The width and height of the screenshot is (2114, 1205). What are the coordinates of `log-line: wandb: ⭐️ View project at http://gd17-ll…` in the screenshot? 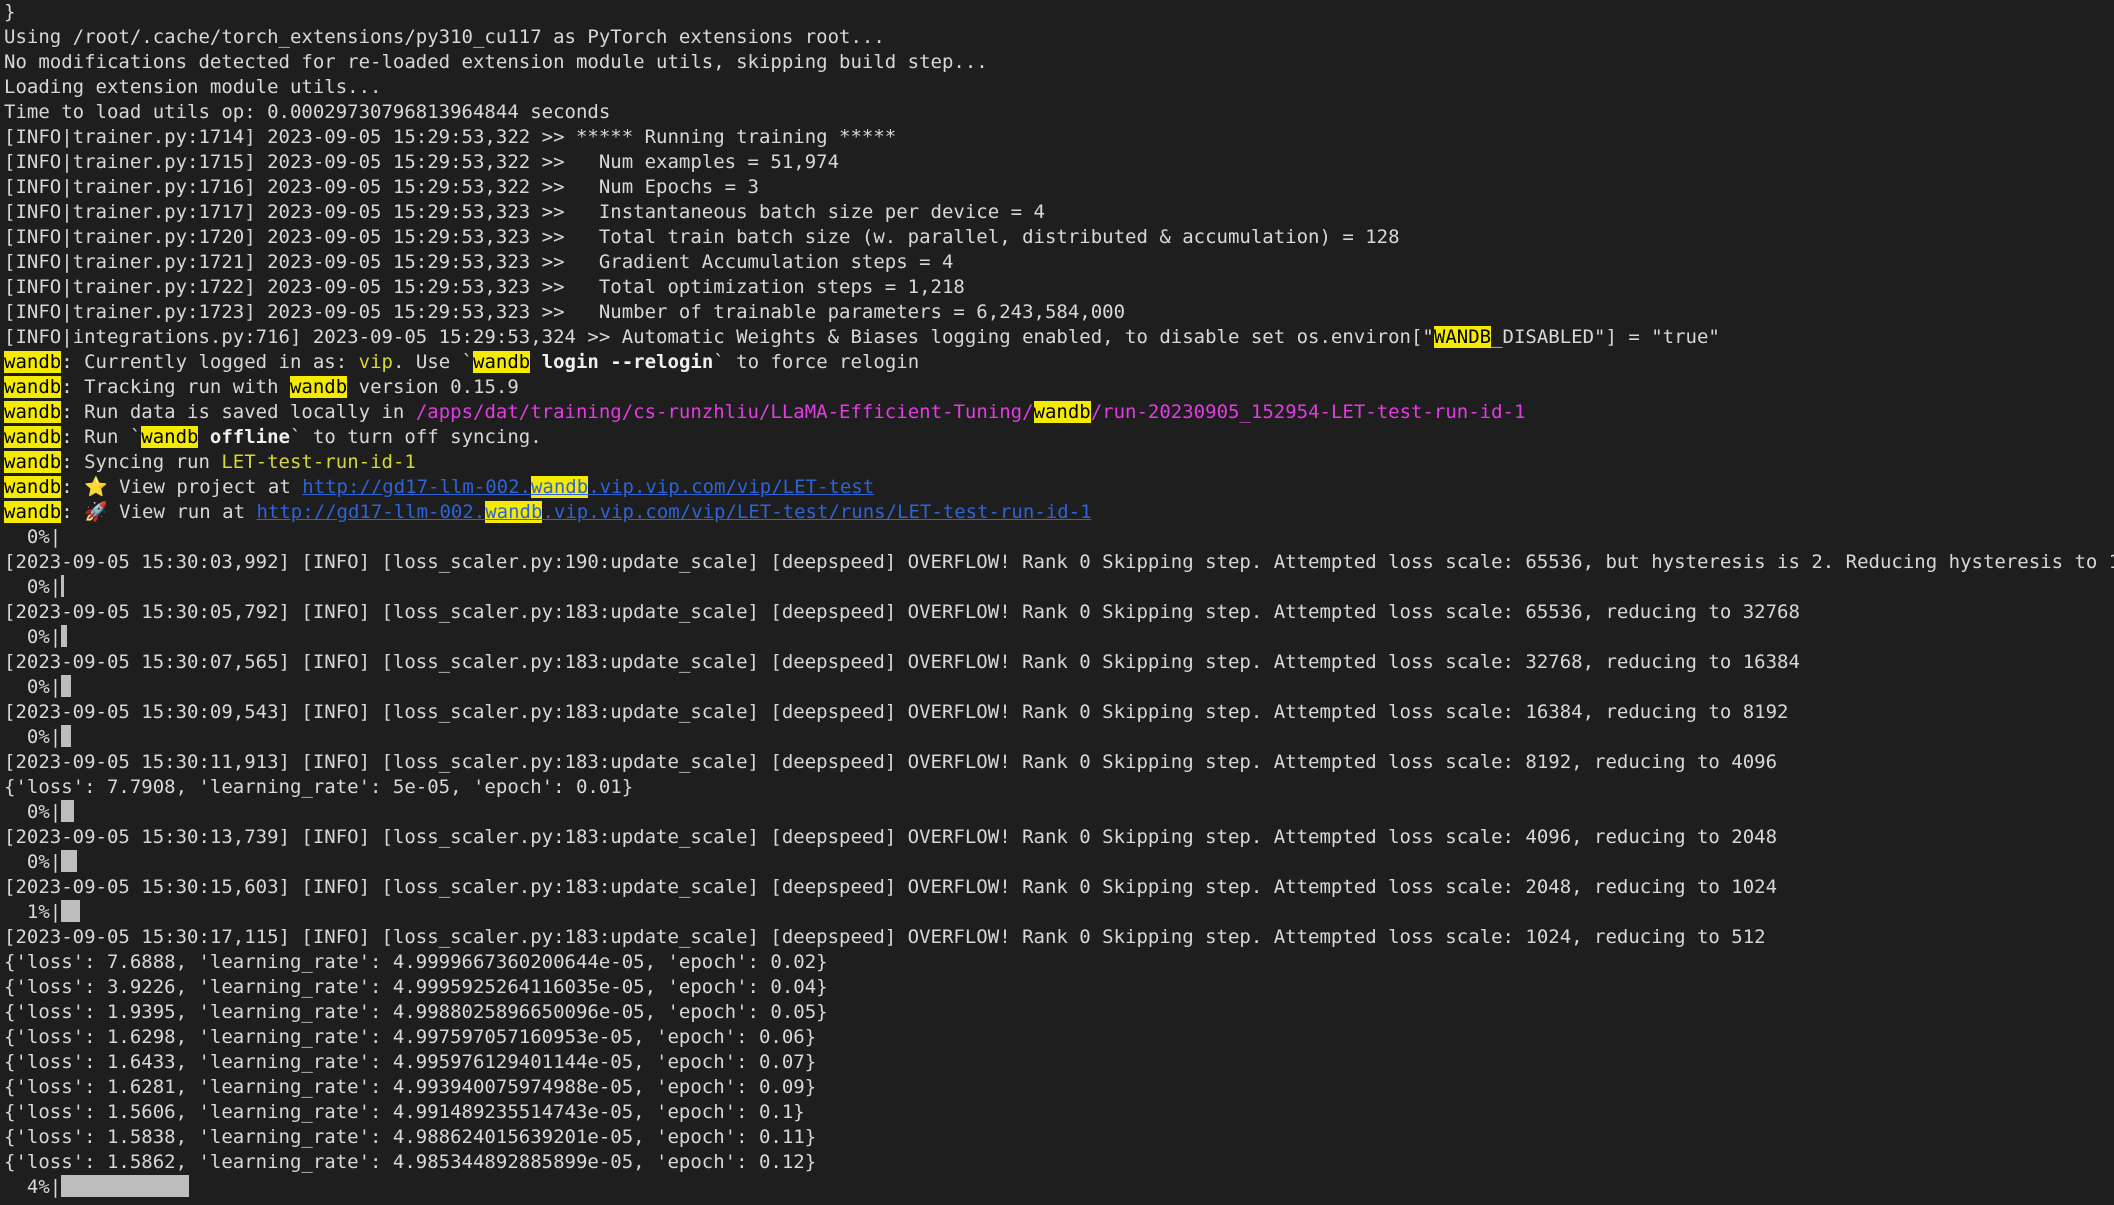 It's located at (1059, 487).